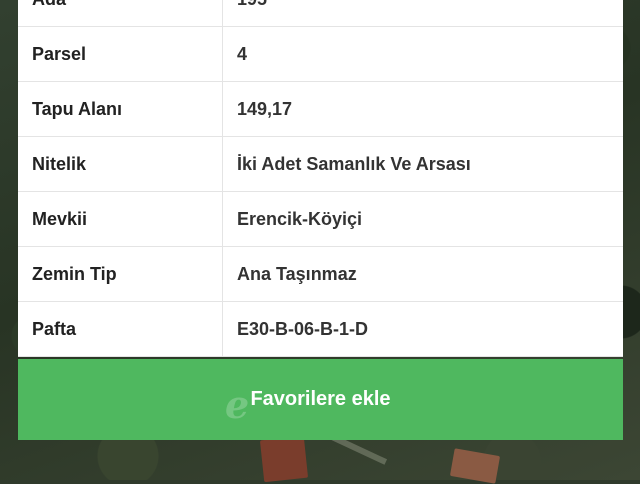 The height and width of the screenshot is (484, 640). What do you see at coordinates (120, 329) in the screenshot?
I see `row-label: Pafta` at bounding box center [120, 329].